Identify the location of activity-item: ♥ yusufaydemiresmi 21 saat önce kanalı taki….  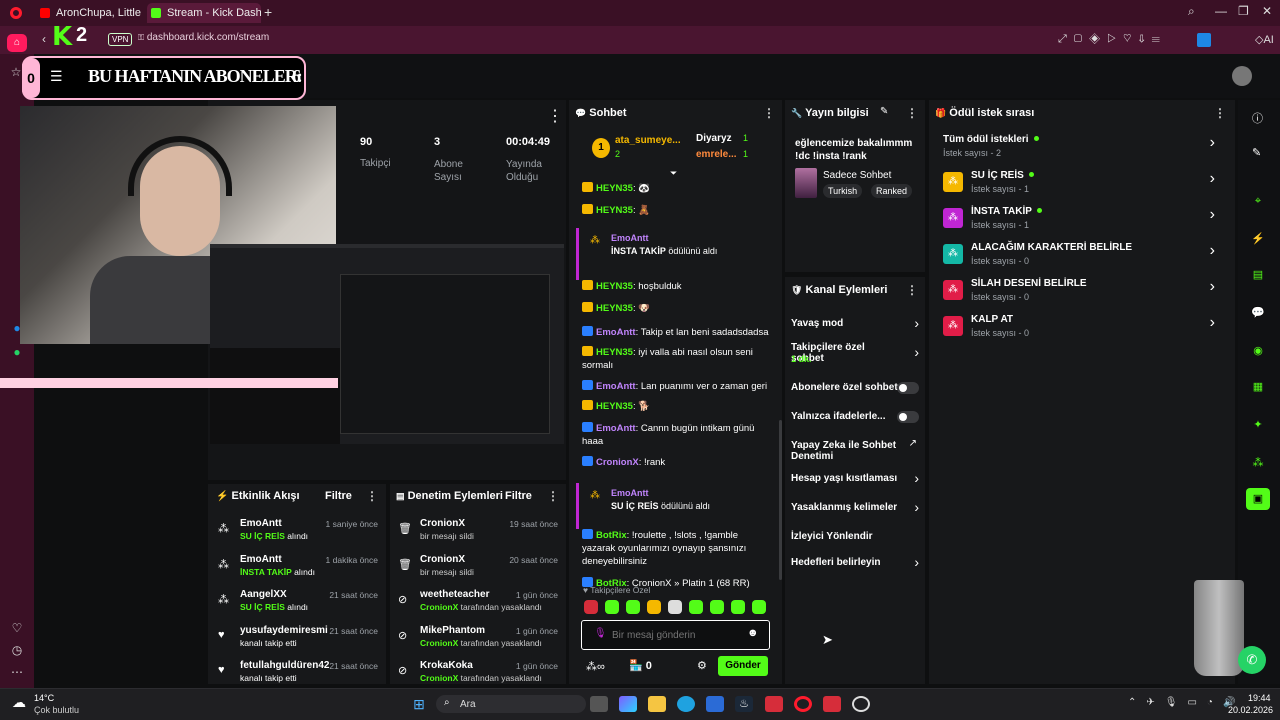
(298, 643).